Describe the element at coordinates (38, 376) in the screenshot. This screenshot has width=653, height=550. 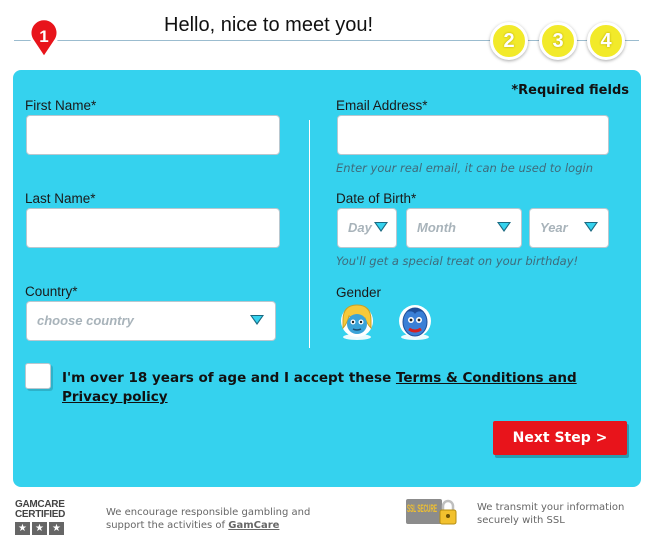
I see `terms-checkbox` at that location.